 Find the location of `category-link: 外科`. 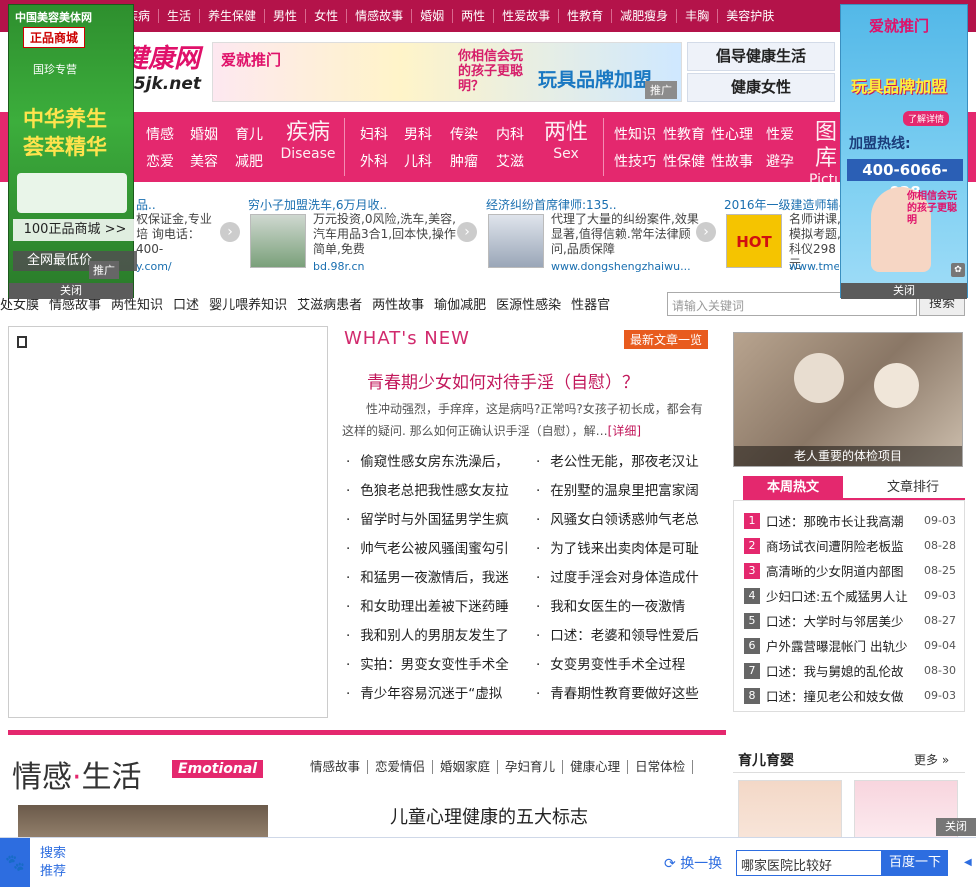

category-link: 外科 is located at coordinates (374, 161).